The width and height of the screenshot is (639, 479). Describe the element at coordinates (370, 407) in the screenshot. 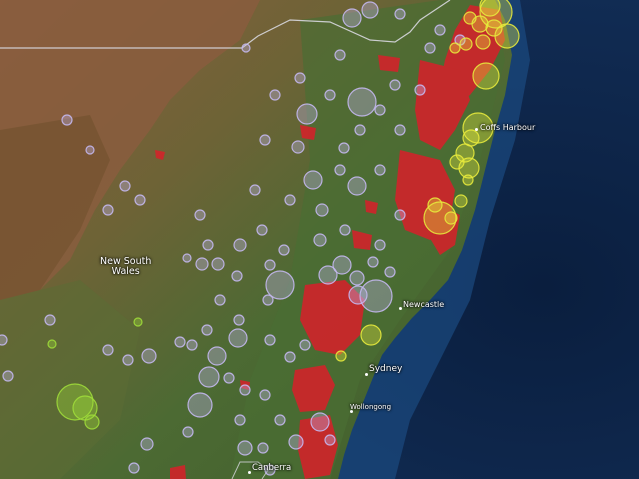

I see `city-label-wollongong: Wollongong` at that location.